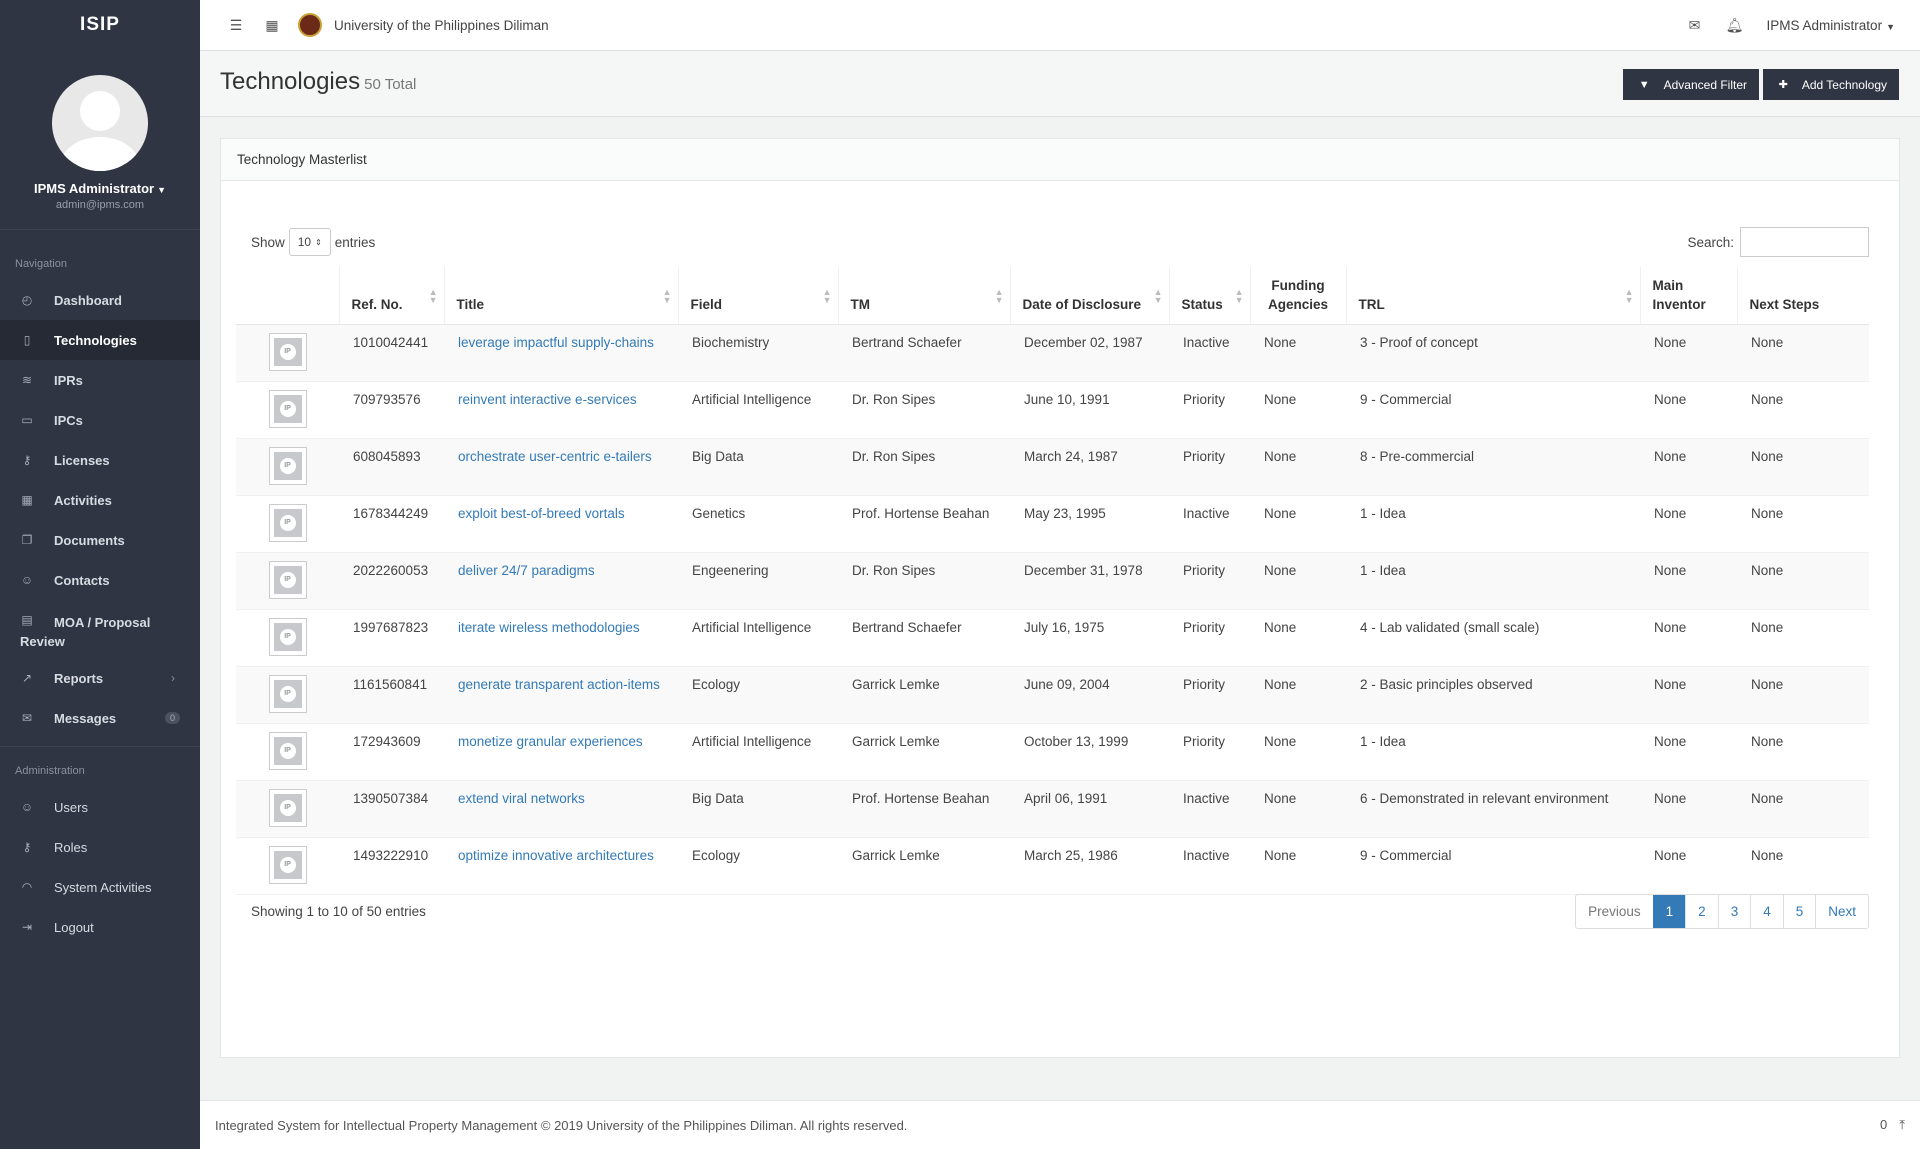 This screenshot has width=1920, height=1149. Describe the element at coordinates (1210, 296) in the screenshot. I see `column-header-status: Status ▲ ▼` at that location.